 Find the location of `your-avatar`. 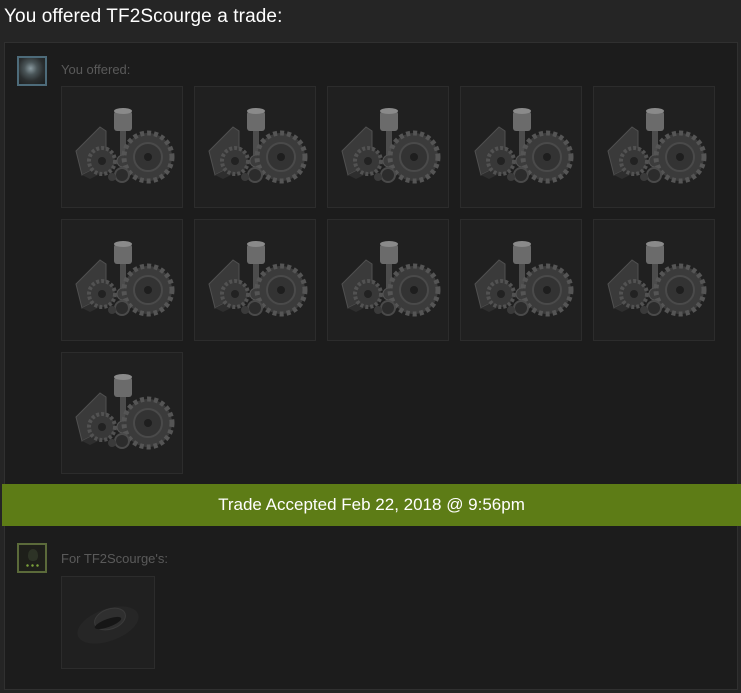

your-avatar is located at coordinates (32, 71).